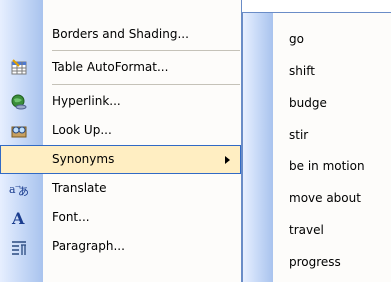 The width and height of the screenshot is (391, 282). What do you see at coordinates (302, 71) in the screenshot?
I see `synonym-item: shift` at bounding box center [302, 71].